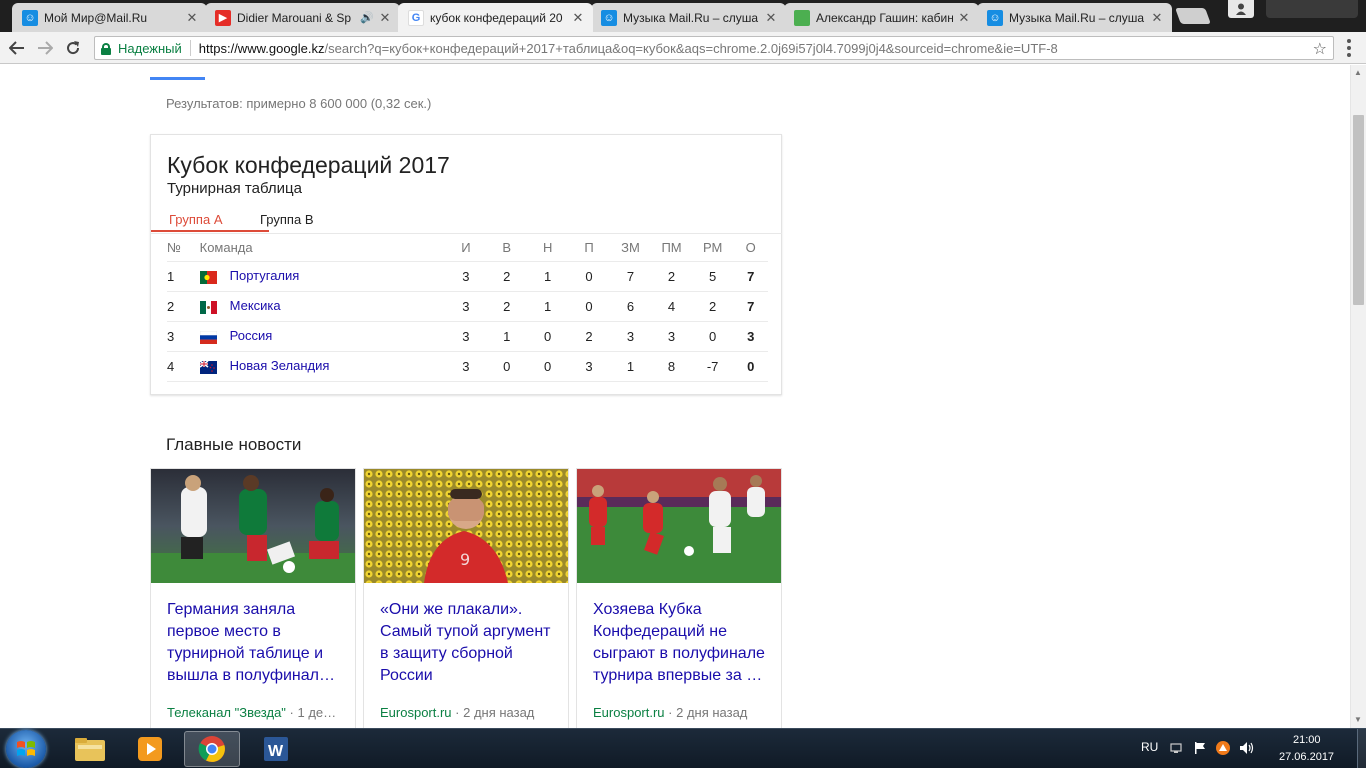 The width and height of the screenshot is (1366, 768). What do you see at coordinates (208, 307) in the screenshot?
I see `mexico-flag-icon` at bounding box center [208, 307].